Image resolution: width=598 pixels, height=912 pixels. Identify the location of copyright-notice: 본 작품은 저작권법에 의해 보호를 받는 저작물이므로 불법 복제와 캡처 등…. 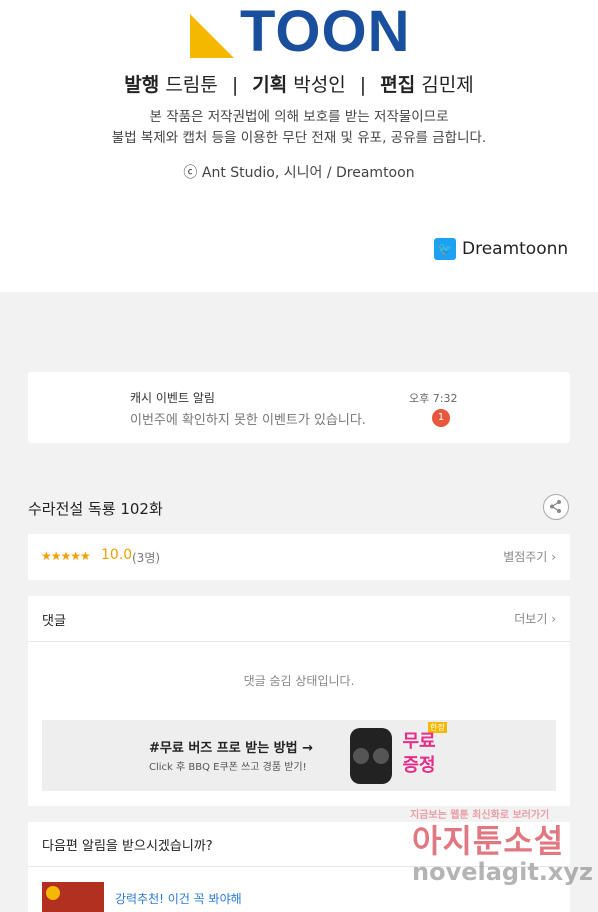
(299, 128).